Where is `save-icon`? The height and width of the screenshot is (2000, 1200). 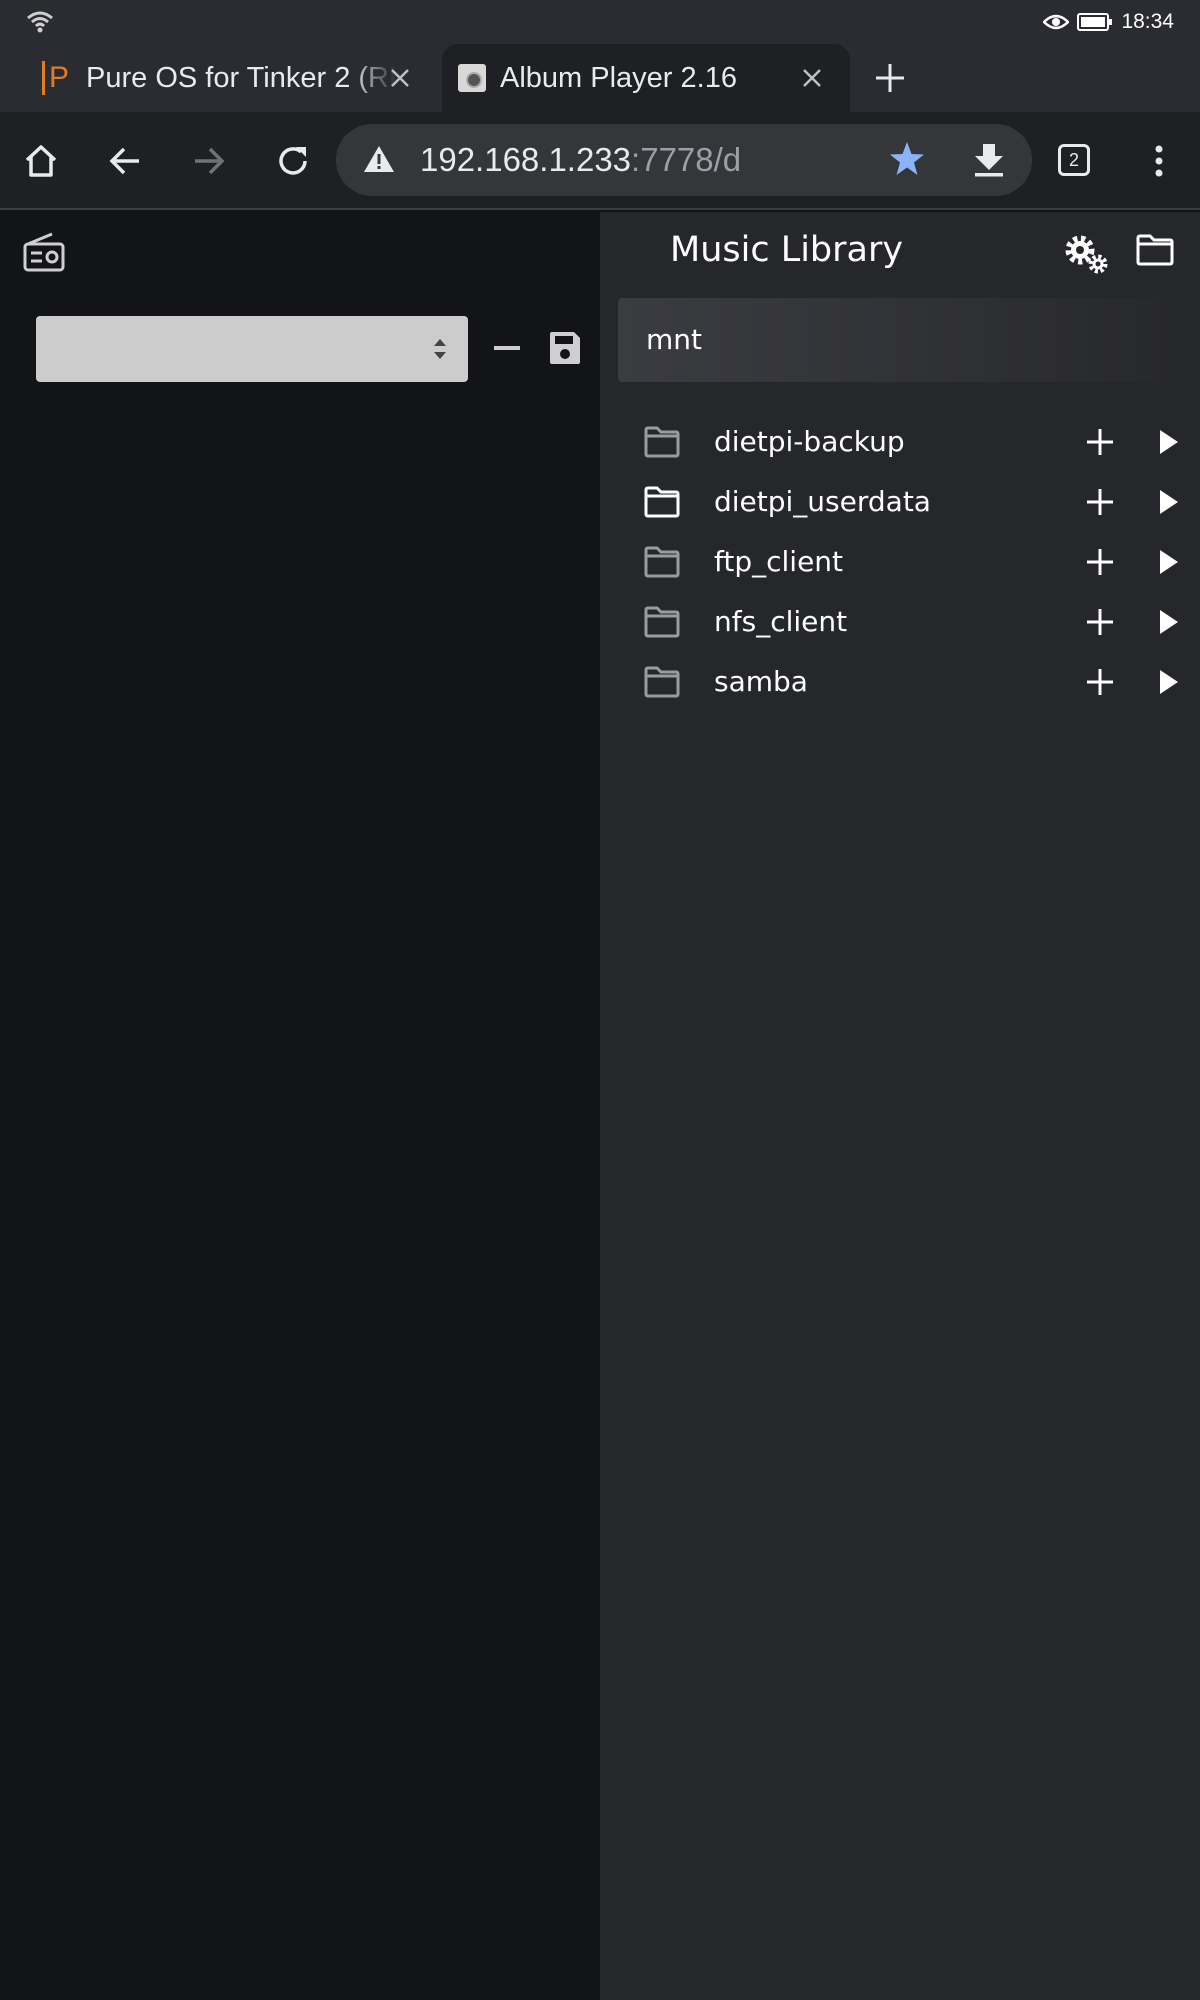
save-icon is located at coordinates (565, 348).